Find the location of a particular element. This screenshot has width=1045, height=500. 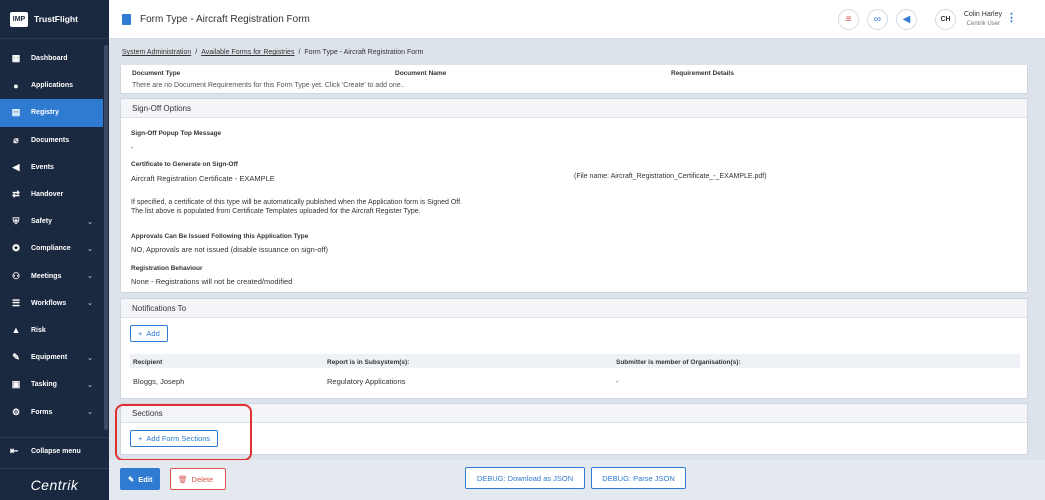

user-role: Centrik User is located at coordinates (983, 24).